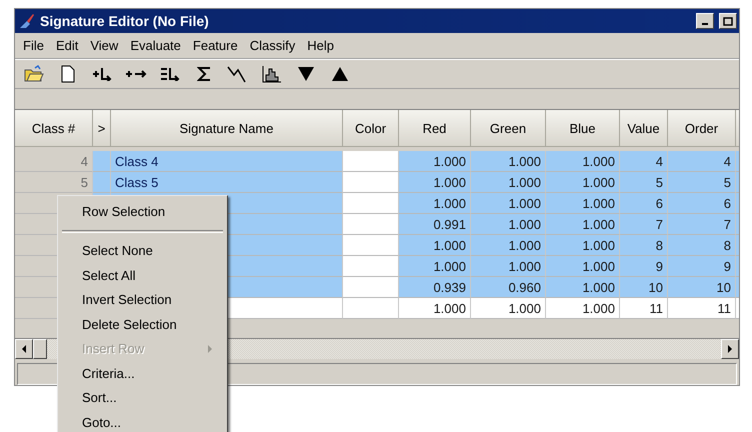 Image resolution: width=752 pixels, height=432 pixels. I want to click on app-icon, so click(27, 21).